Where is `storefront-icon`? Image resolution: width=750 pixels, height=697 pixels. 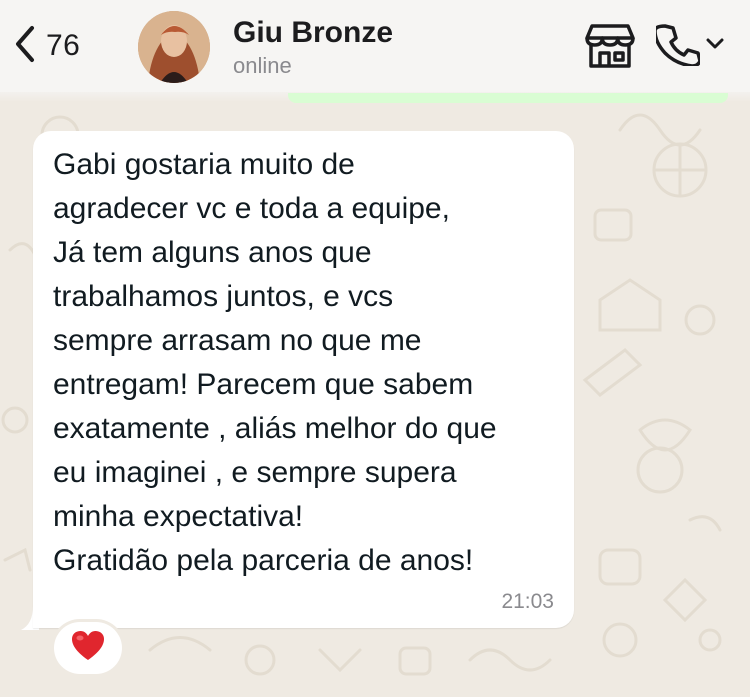
storefront-icon is located at coordinates (610, 49).